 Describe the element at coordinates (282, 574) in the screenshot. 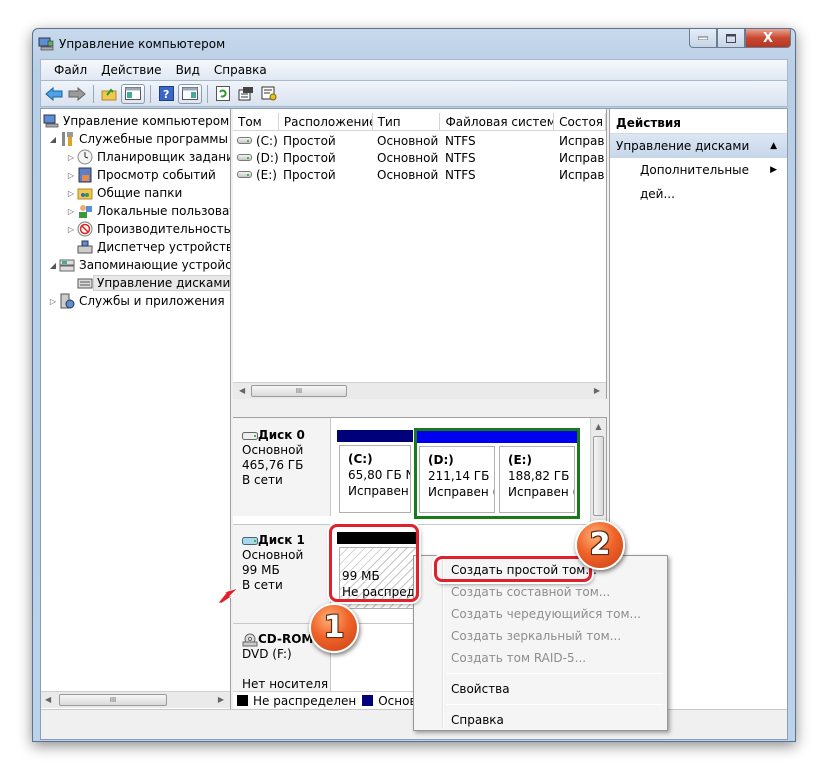

I see `disk-1-label: Диск 1 Основной 99 МБ В сети` at that location.